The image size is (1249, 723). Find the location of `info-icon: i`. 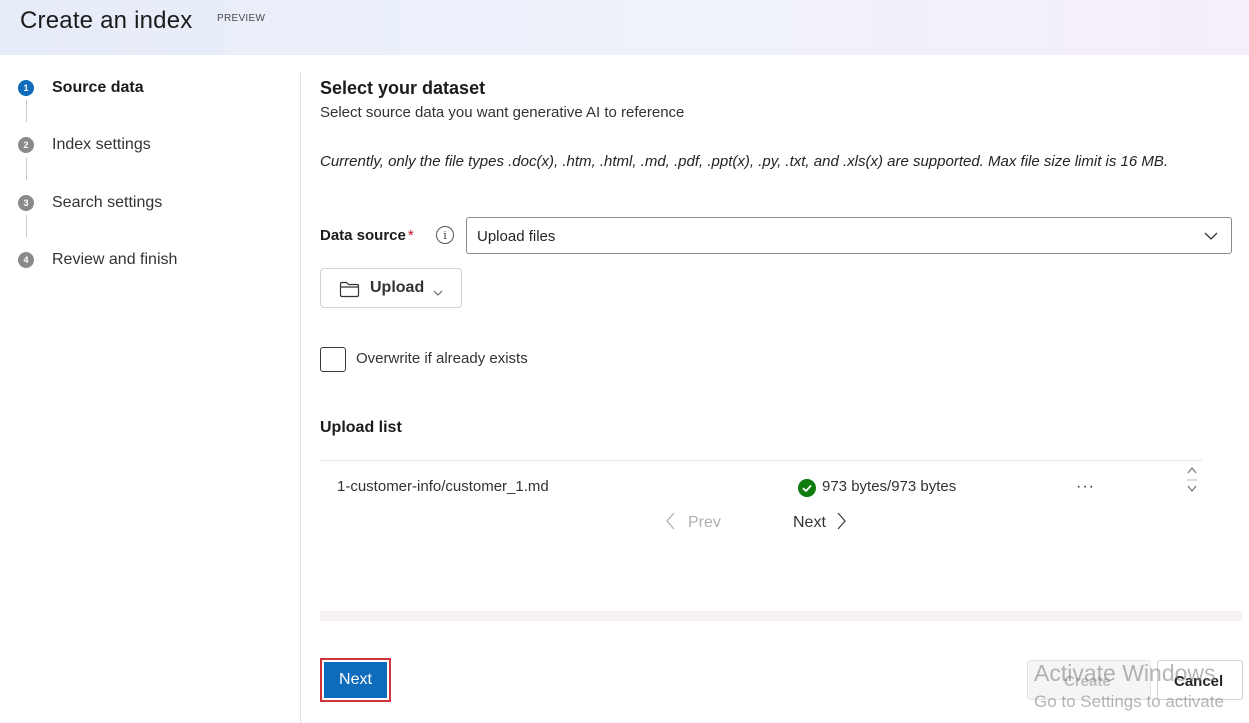

info-icon: i is located at coordinates (445, 235).